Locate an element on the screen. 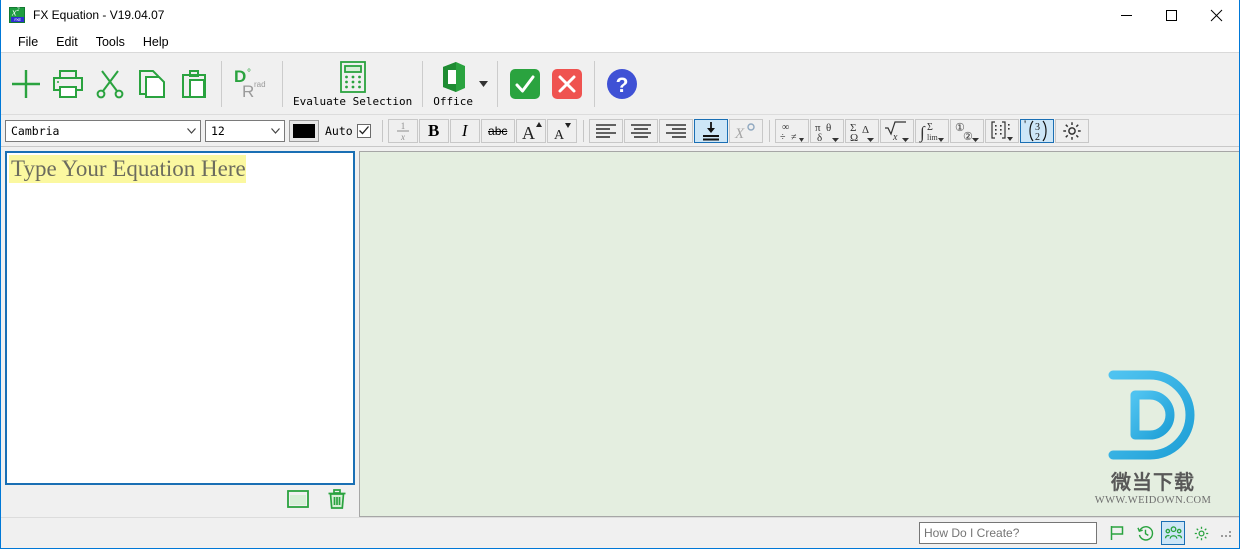 This screenshot has height=549, width=1240. office-dropdown-caret is located at coordinates (484, 83).